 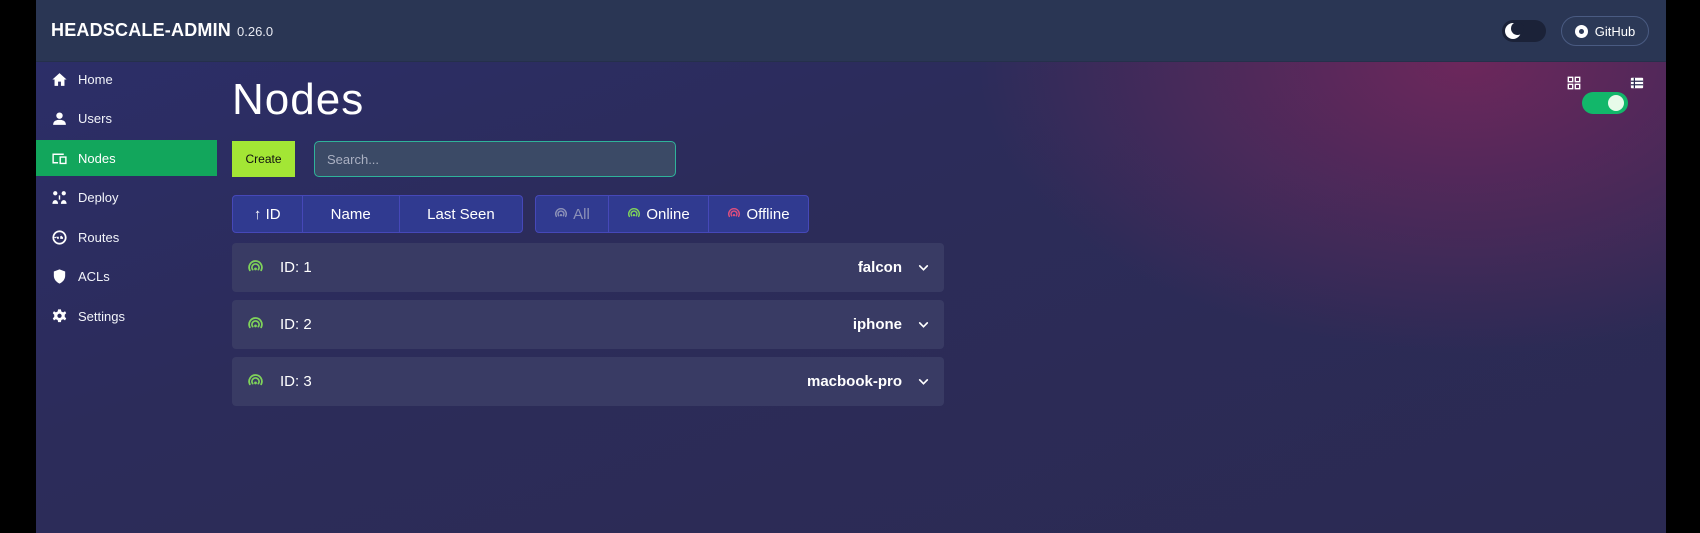 I want to click on sidebar-item-acls: ACLs, so click(x=126, y=277).